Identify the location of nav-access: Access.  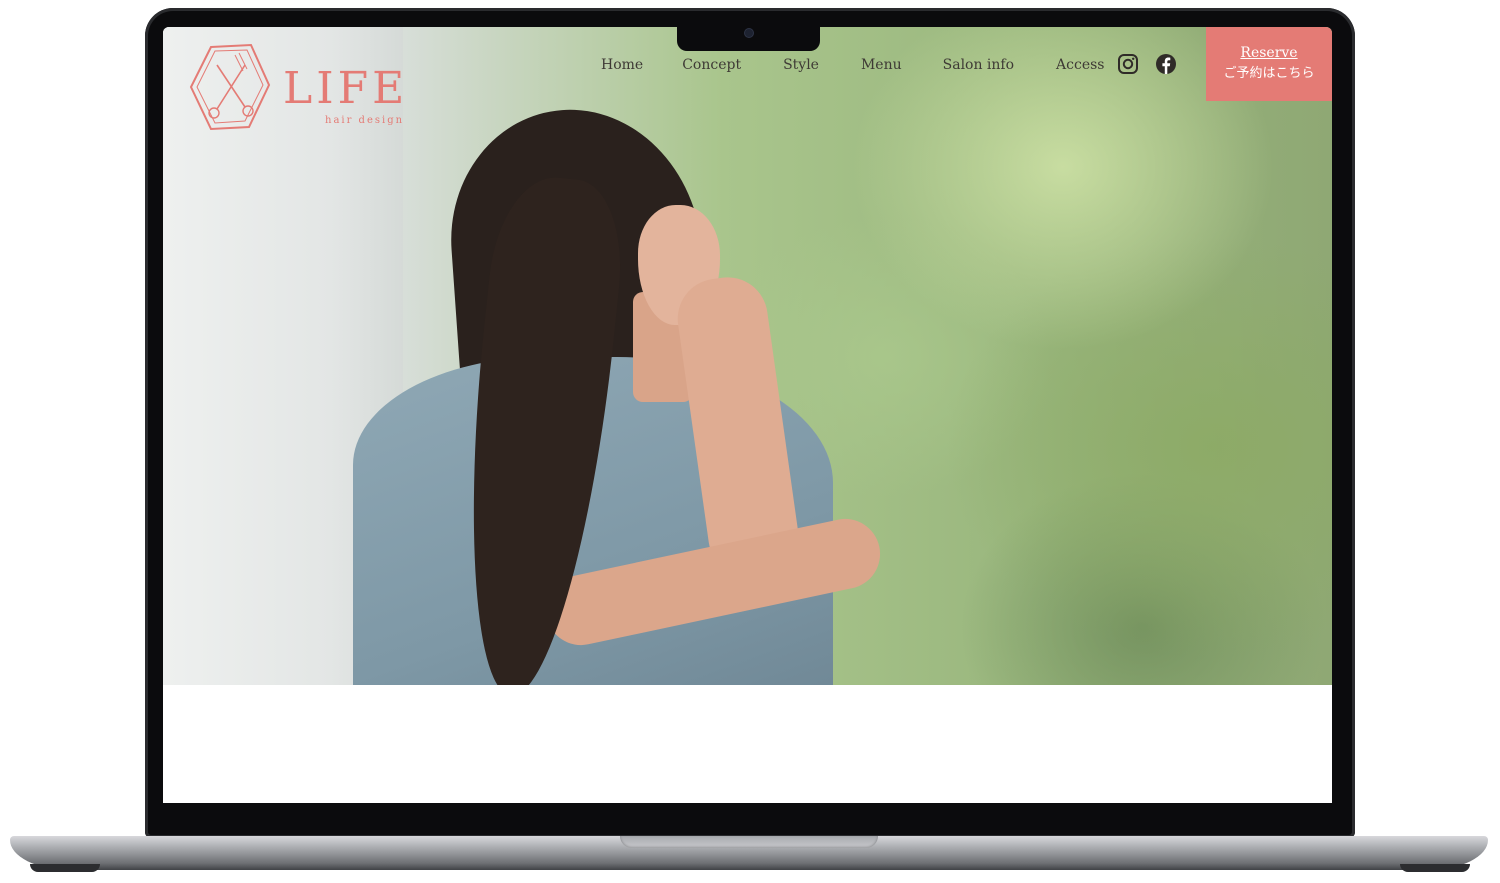
(1080, 65).